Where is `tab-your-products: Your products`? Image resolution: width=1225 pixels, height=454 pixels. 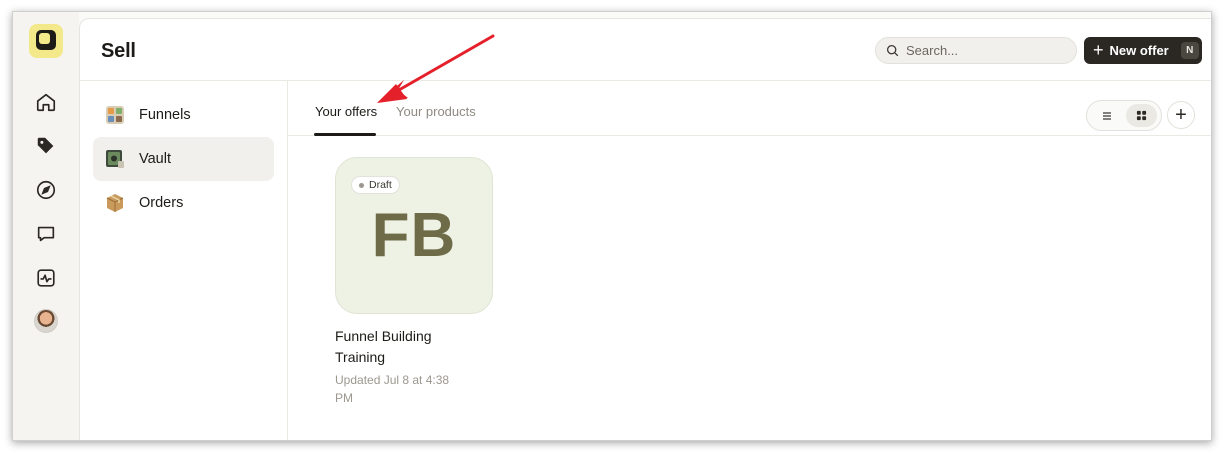
tab-your-products: Your products is located at coordinates (436, 111).